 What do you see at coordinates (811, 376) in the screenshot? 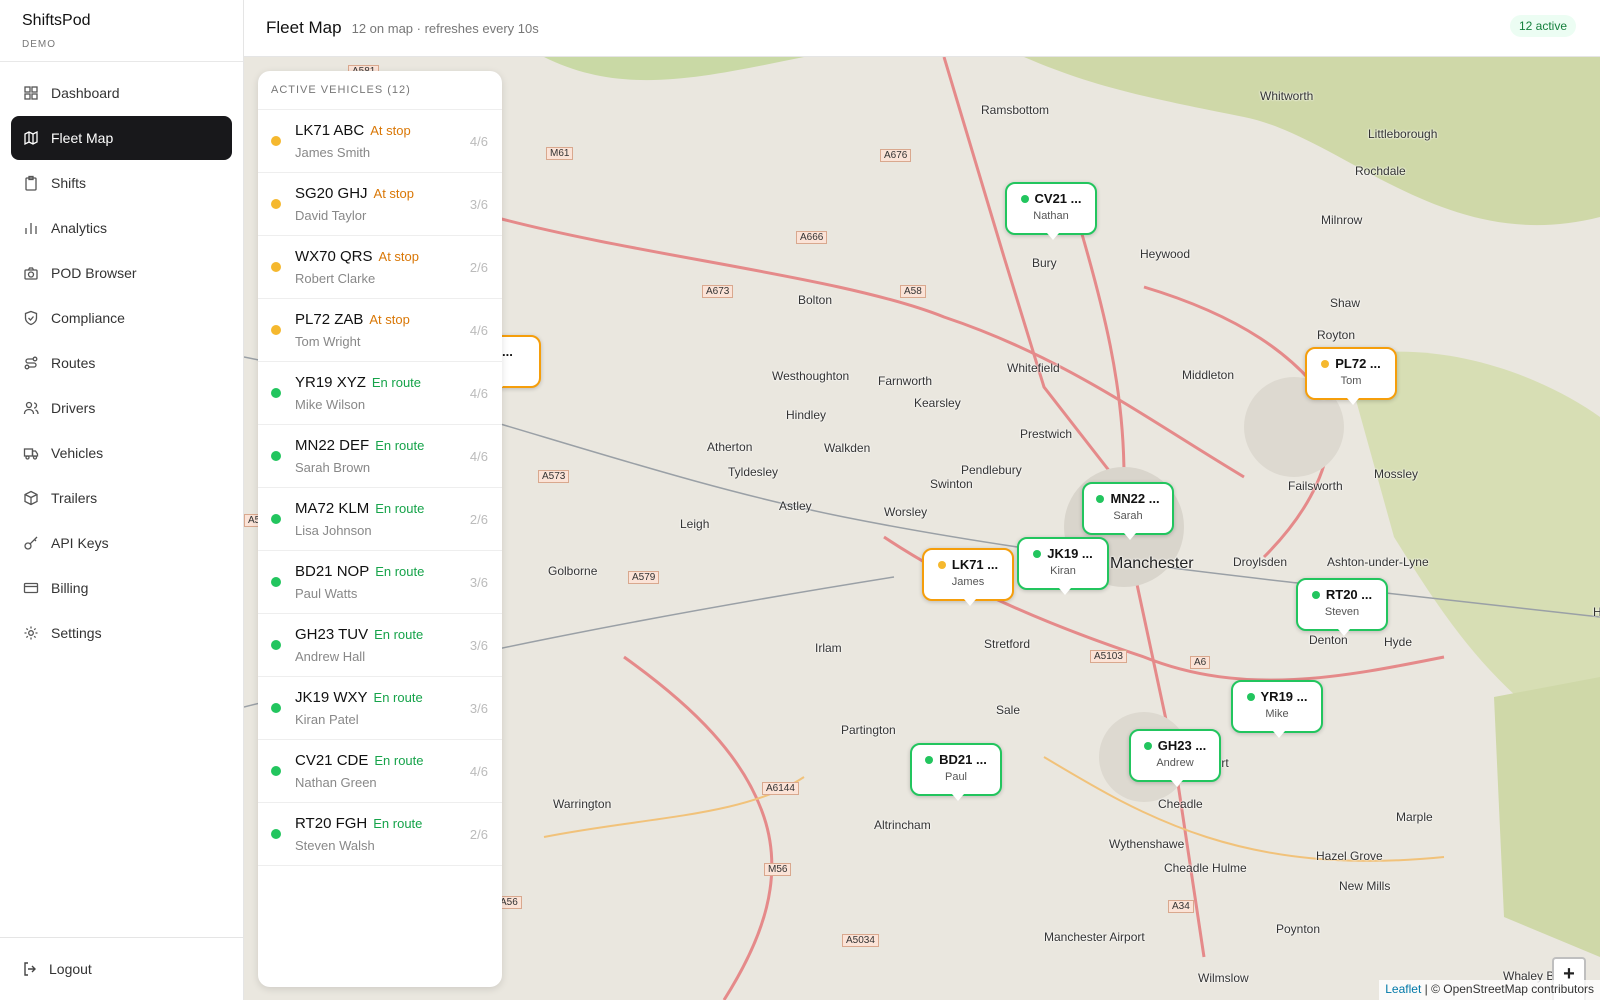
I see `map-place-label: Westhoughton` at bounding box center [811, 376].